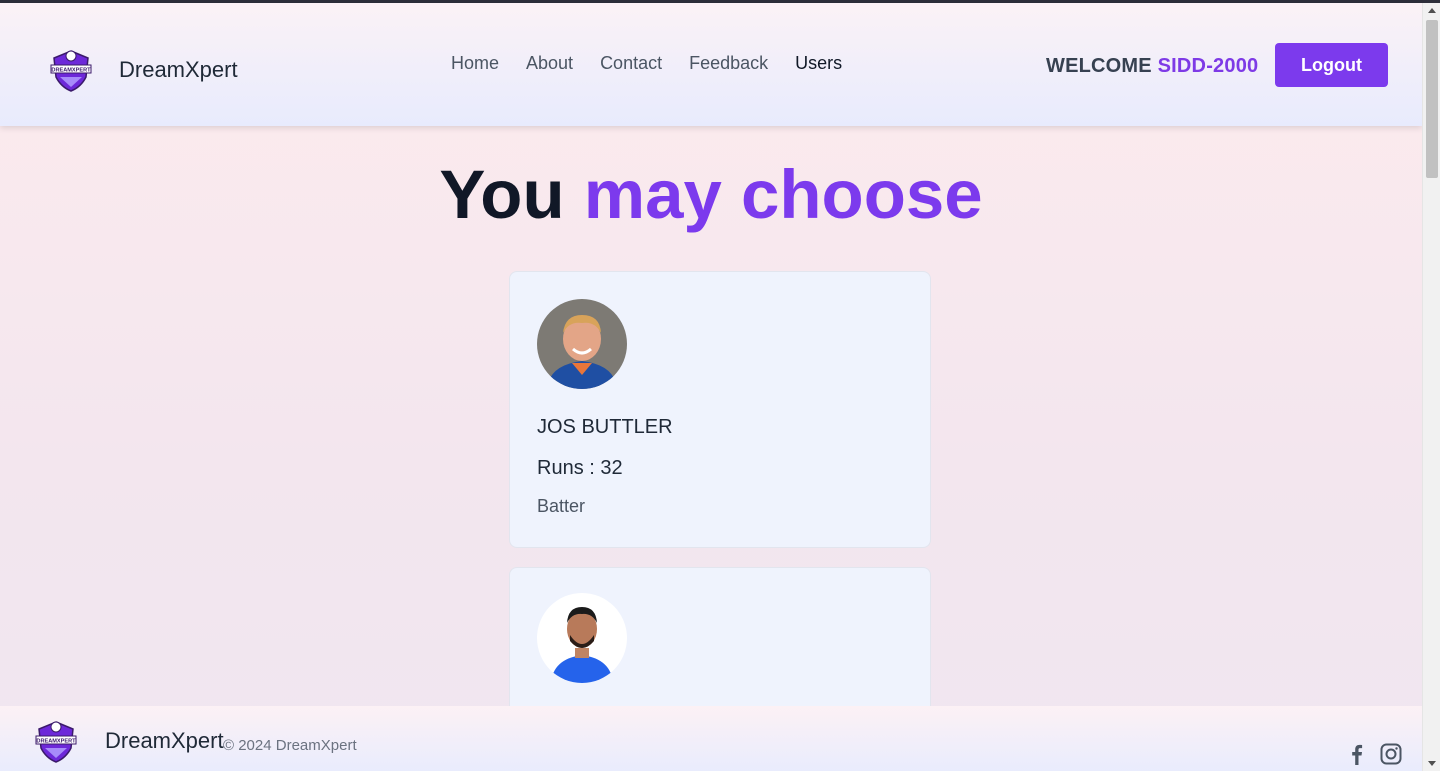  Describe the element at coordinates (1432, 10) in the screenshot. I see `scroll-up-icon` at that location.